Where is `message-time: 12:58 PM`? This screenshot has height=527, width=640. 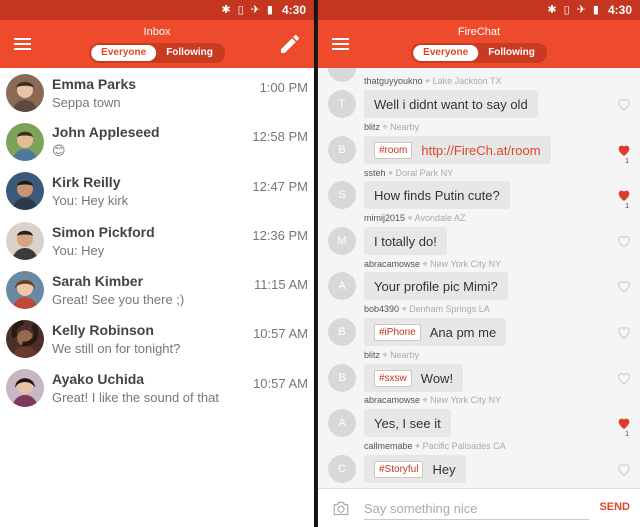 message-time: 12:58 PM is located at coordinates (280, 137).